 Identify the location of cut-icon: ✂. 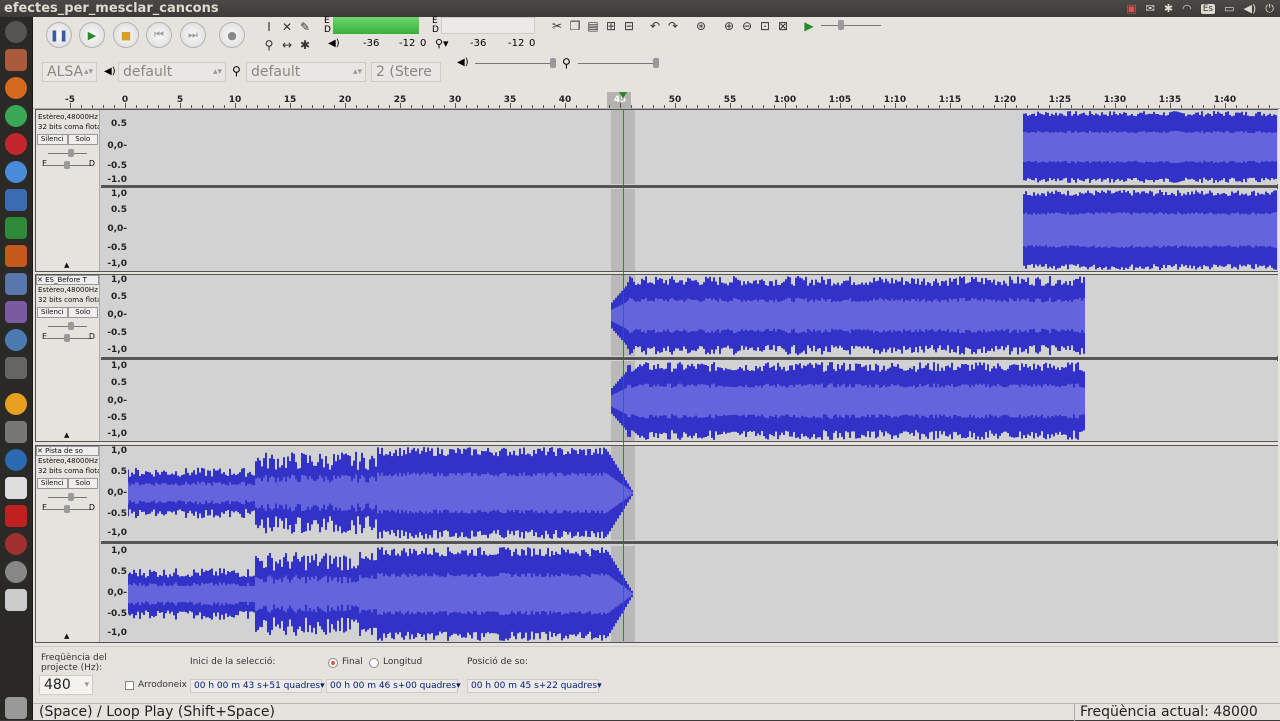
(557, 26).